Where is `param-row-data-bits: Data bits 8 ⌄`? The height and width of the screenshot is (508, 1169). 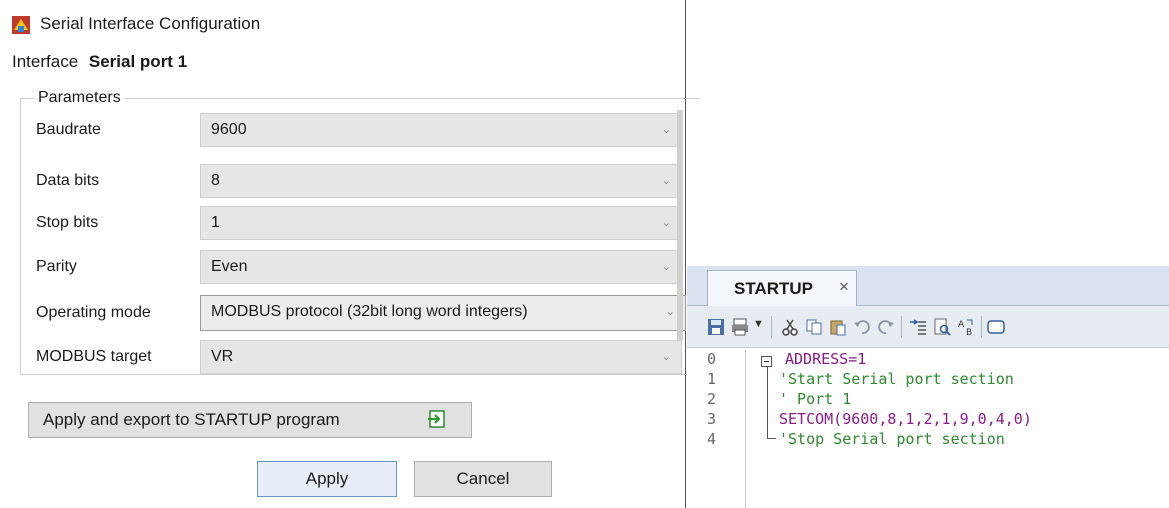 param-row-data-bits: Data bits 8 ⌄ is located at coordinates (353, 182).